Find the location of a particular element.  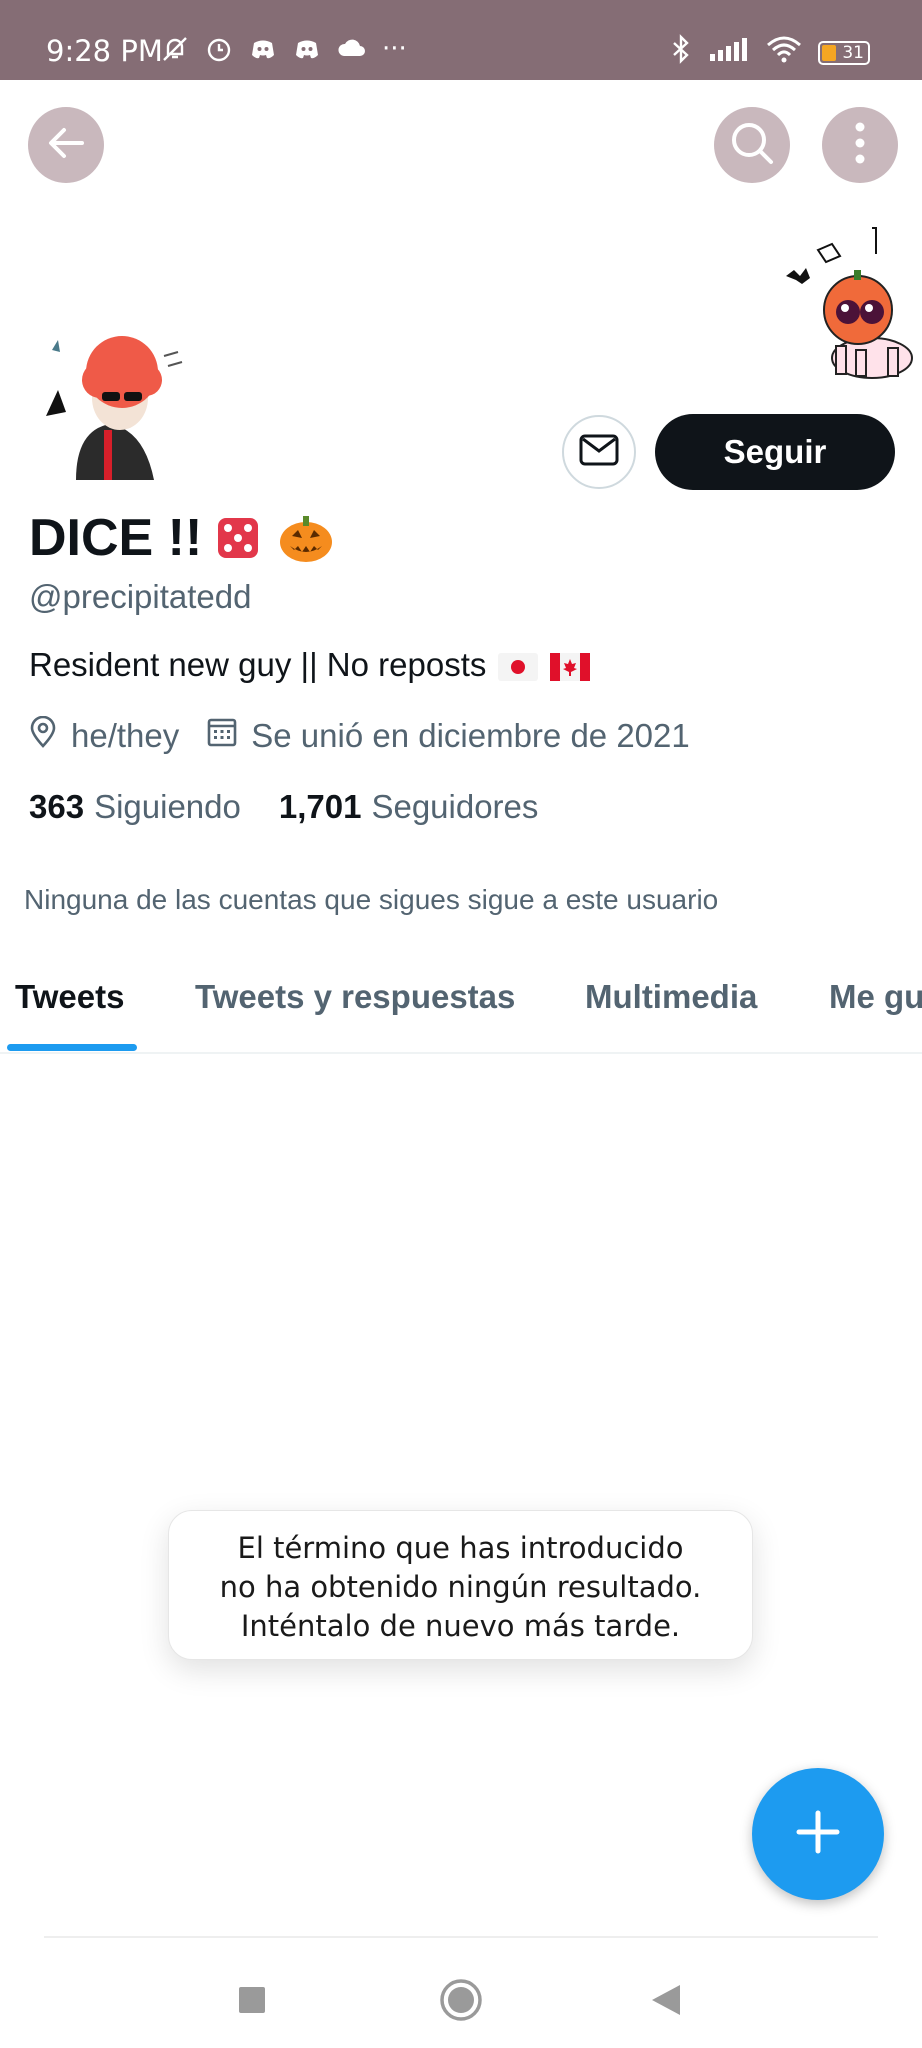

muted-bell-icon is located at coordinates (175, 52).